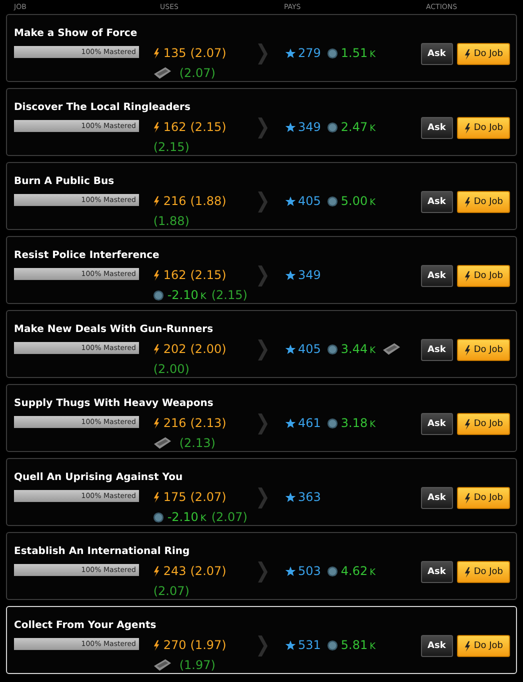 The image size is (523, 682). What do you see at coordinates (98, 477) in the screenshot?
I see `job-title: Quell An Uprising Against You` at bounding box center [98, 477].